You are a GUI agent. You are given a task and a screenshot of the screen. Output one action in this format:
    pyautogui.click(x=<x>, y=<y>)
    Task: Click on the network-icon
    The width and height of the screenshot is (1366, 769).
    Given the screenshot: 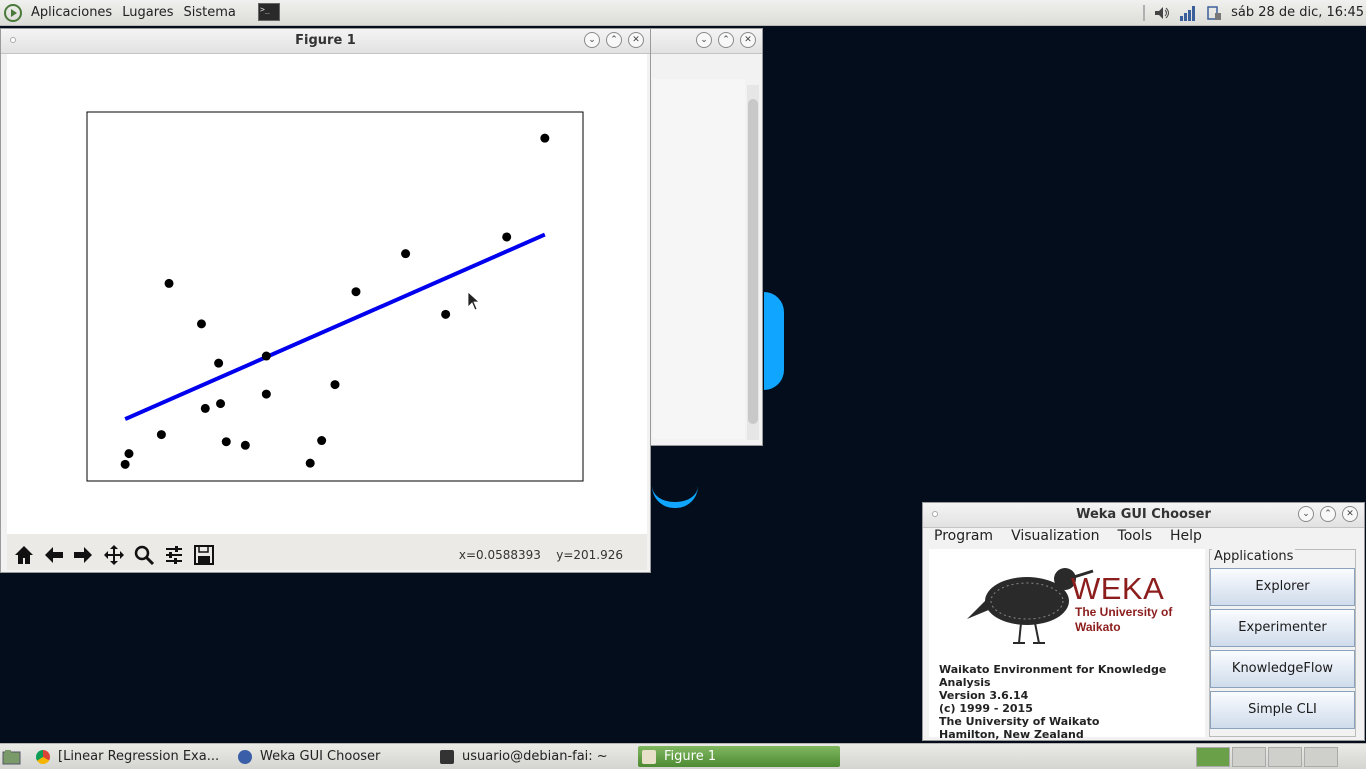 What is the action you would take?
    pyautogui.click(x=1188, y=13)
    